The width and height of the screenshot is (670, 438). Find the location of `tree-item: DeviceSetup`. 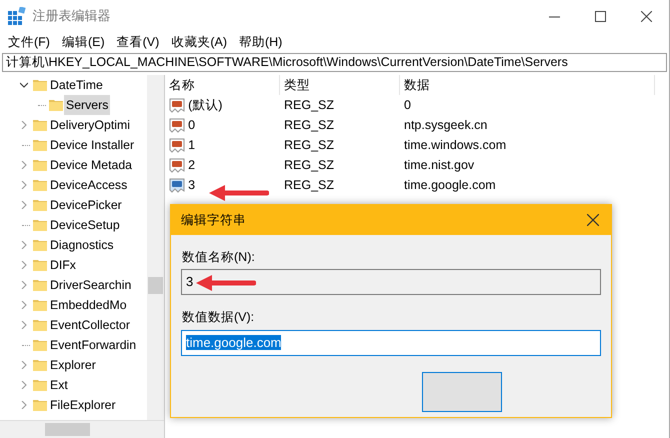

tree-item: DeviceSetup is located at coordinates (85, 225).